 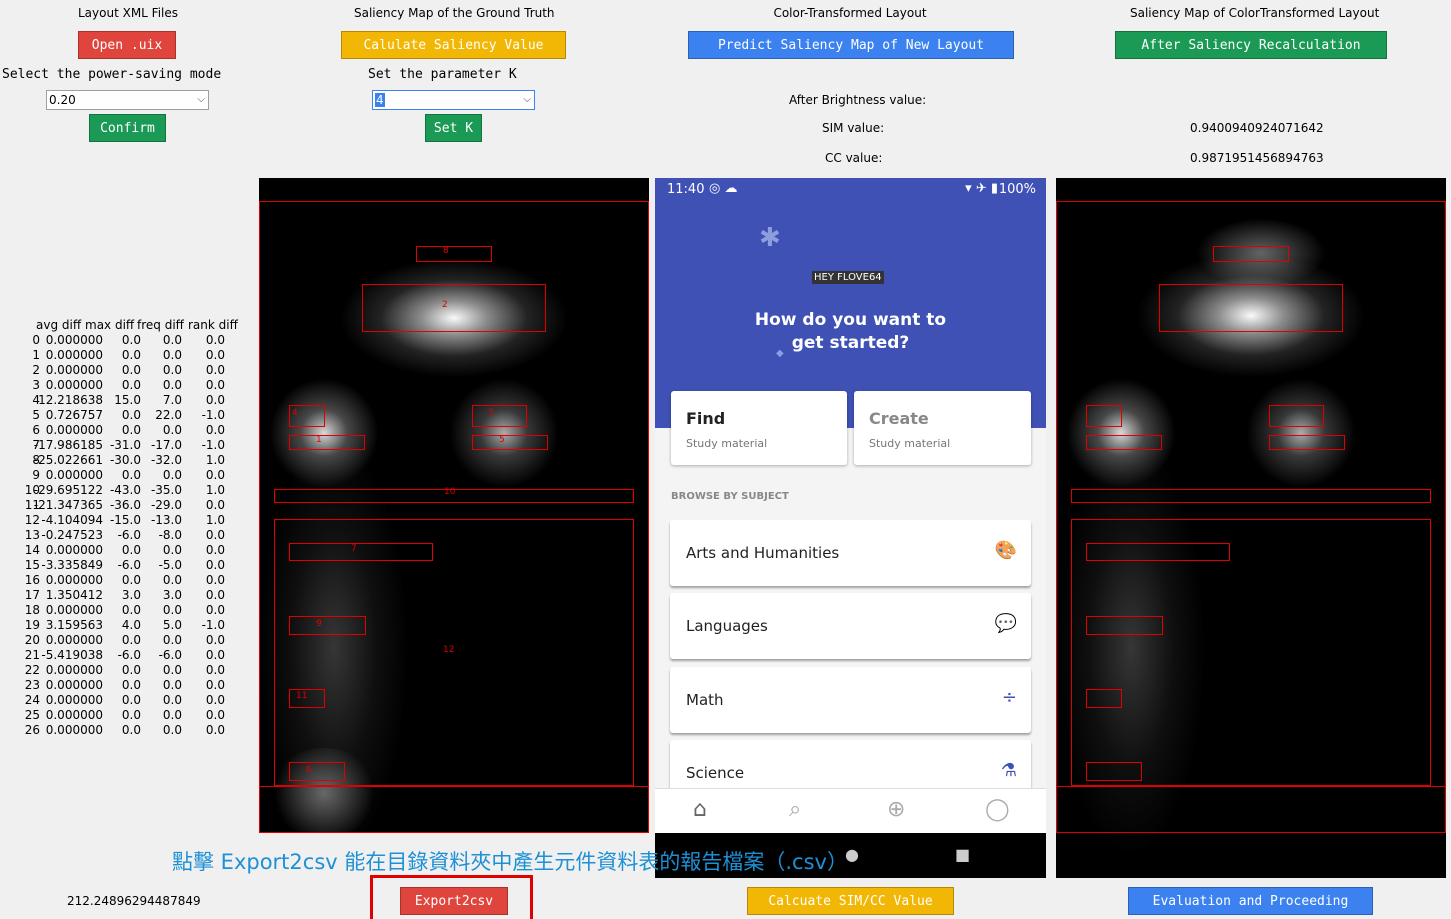 What do you see at coordinates (130, 565) in the screenshot?
I see `table-row: 15 -3.335849 -6.0 -5.0 0.0` at bounding box center [130, 565].